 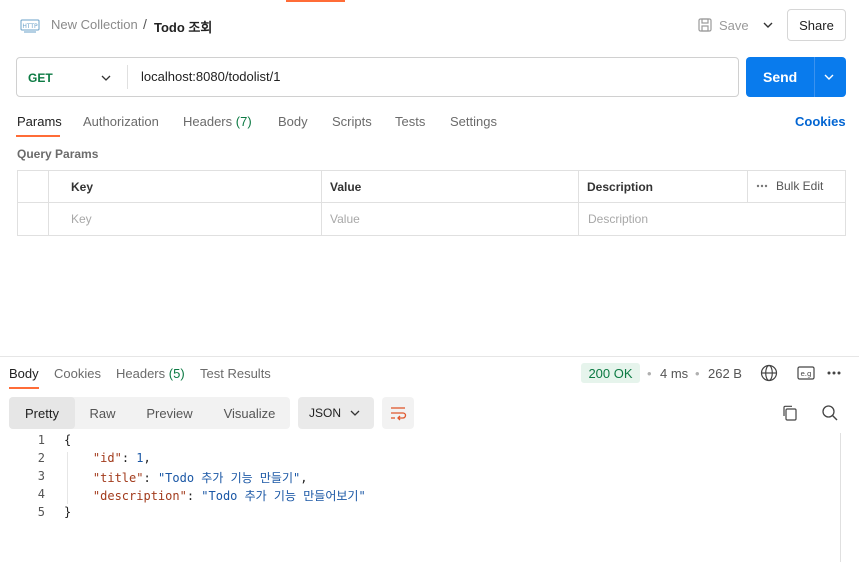 What do you see at coordinates (24, 388) in the screenshot?
I see `response-tab-underline` at bounding box center [24, 388].